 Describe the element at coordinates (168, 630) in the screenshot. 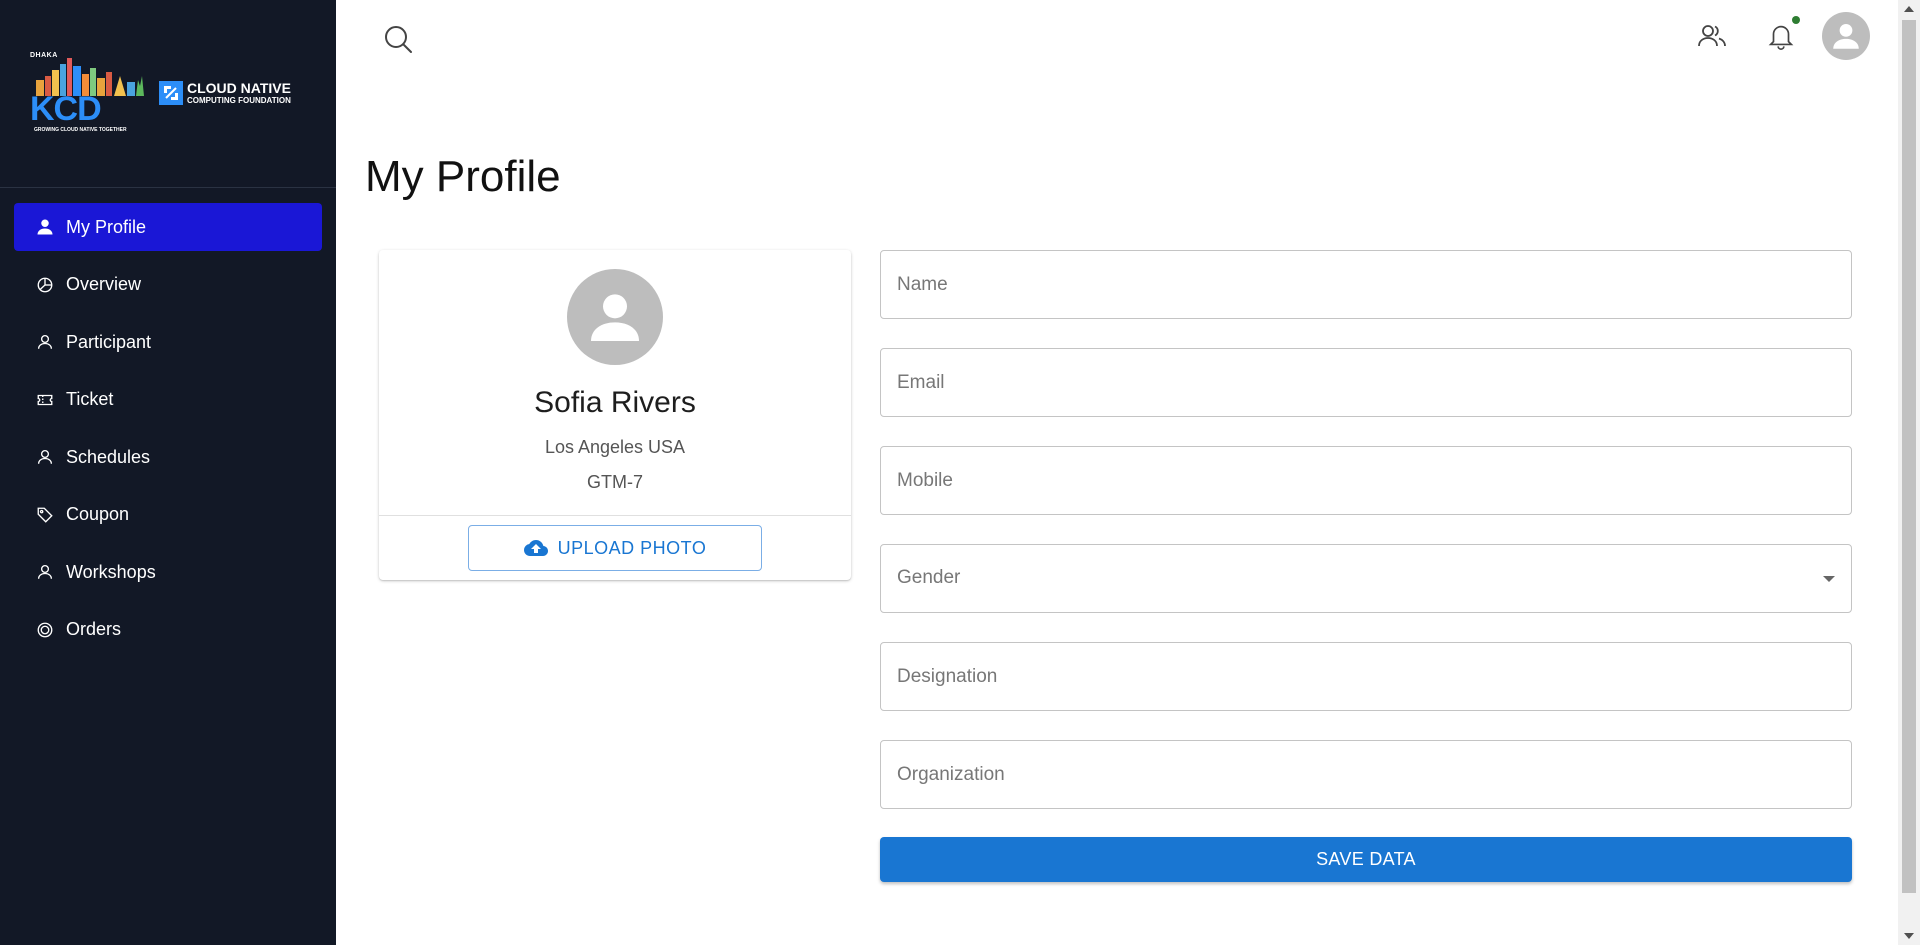

I see `sidebar-item-orders: Orders` at that location.